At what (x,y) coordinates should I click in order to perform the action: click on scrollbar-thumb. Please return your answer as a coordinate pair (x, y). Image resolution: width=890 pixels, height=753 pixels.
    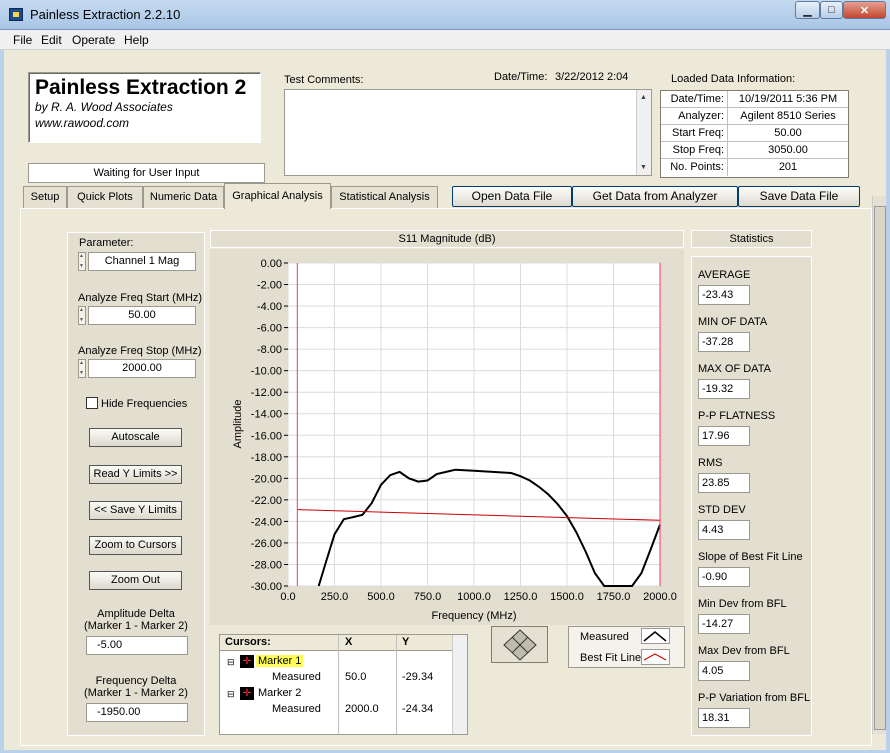
    Looking at the image, I should click on (880, 468).